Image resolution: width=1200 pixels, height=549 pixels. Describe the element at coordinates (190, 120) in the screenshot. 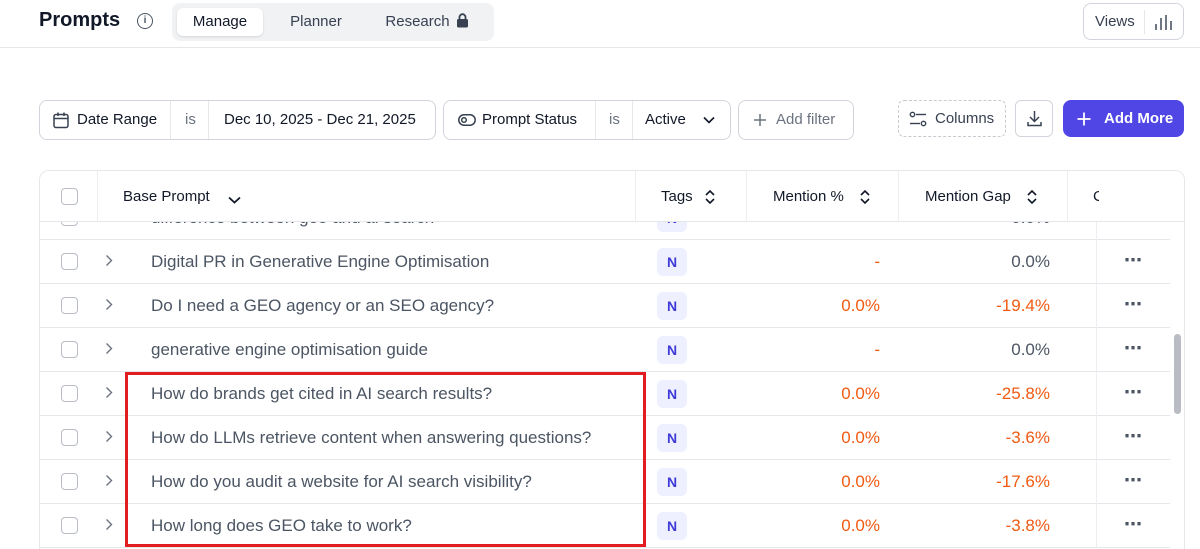

I see `date-range-operator: is` at that location.